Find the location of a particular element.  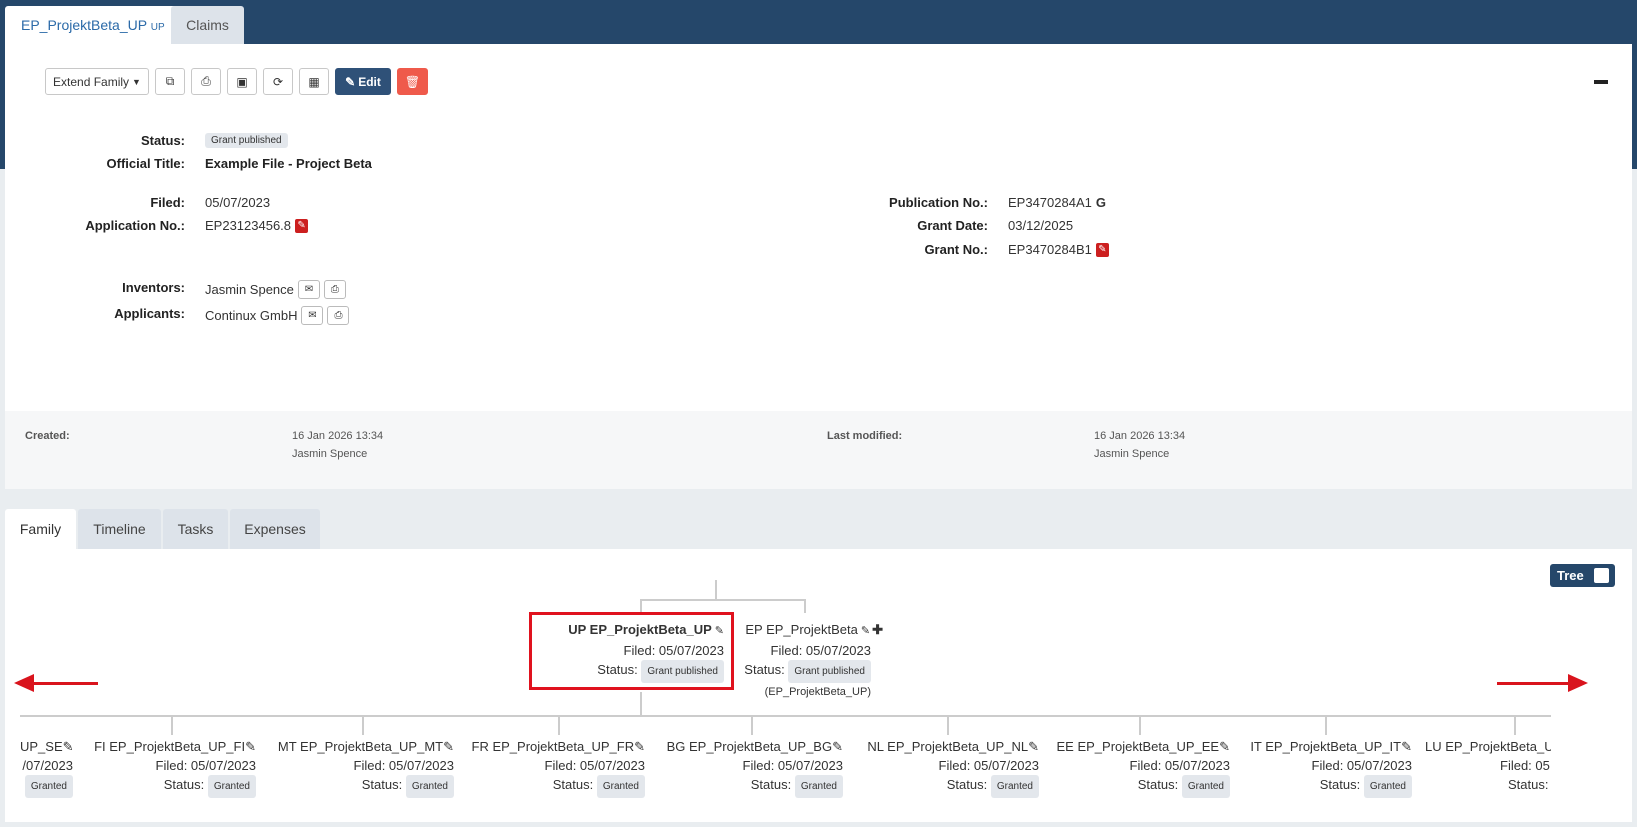

created-label: Created: is located at coordinates (47, 436).